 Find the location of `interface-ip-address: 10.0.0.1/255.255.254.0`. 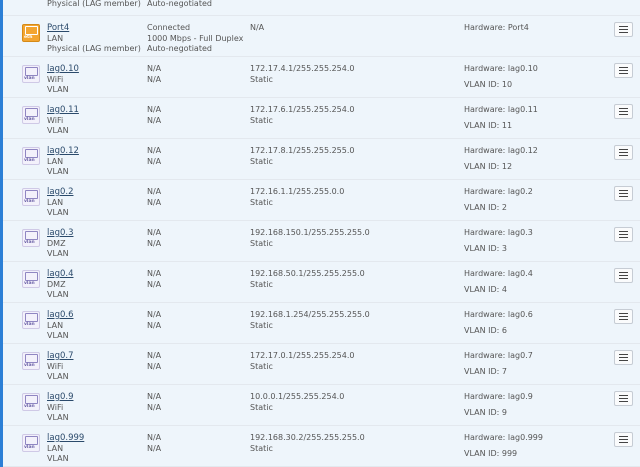

interface-ip-address: 10.0.0.1/255.255.254.0 is located at coordinates (297, 396).